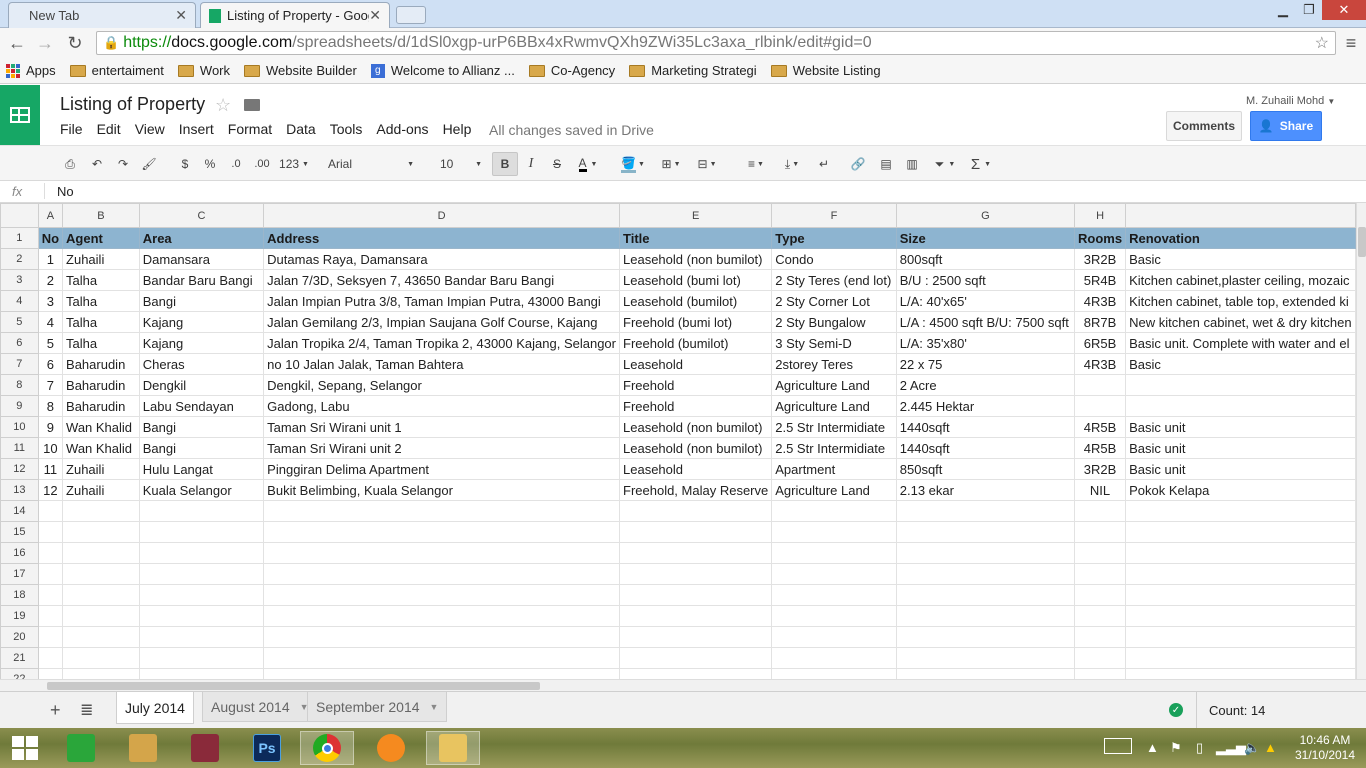 Image resolution: width=1366 pixels, height=768 pixels. Describe the element at coordinates (19, 215) in the screenshot. I see `select-all-corner` at that location.